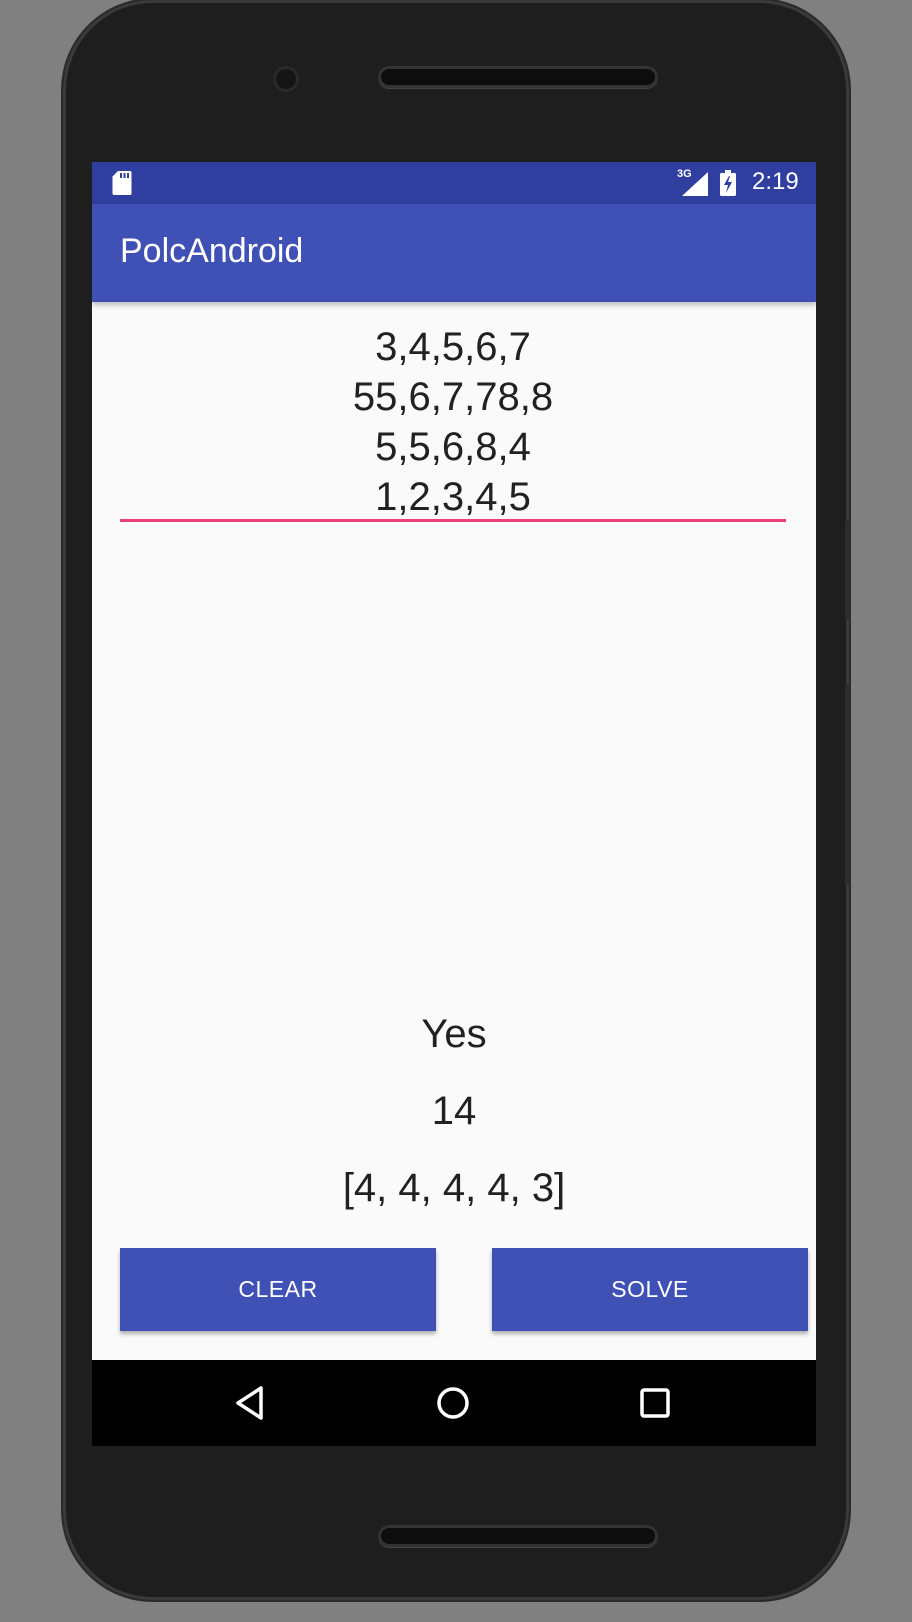 This screenshot has height=1622, width=912. I want to click on solve-button: SOLVE, so click(650, 1289).